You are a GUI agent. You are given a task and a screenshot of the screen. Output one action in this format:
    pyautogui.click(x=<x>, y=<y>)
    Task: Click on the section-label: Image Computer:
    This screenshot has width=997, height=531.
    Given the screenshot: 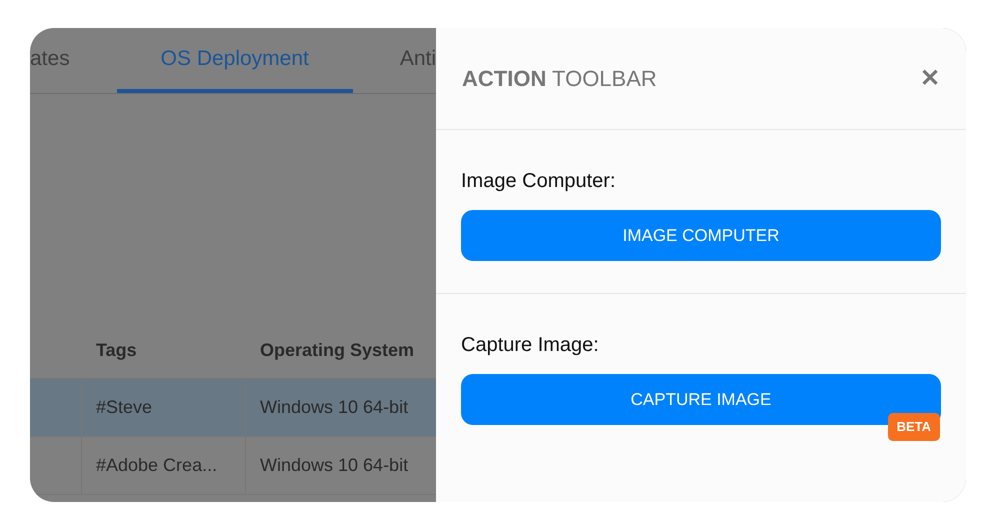 What is the action you would take?
    pyautogui.click(x=539, y=181)
    